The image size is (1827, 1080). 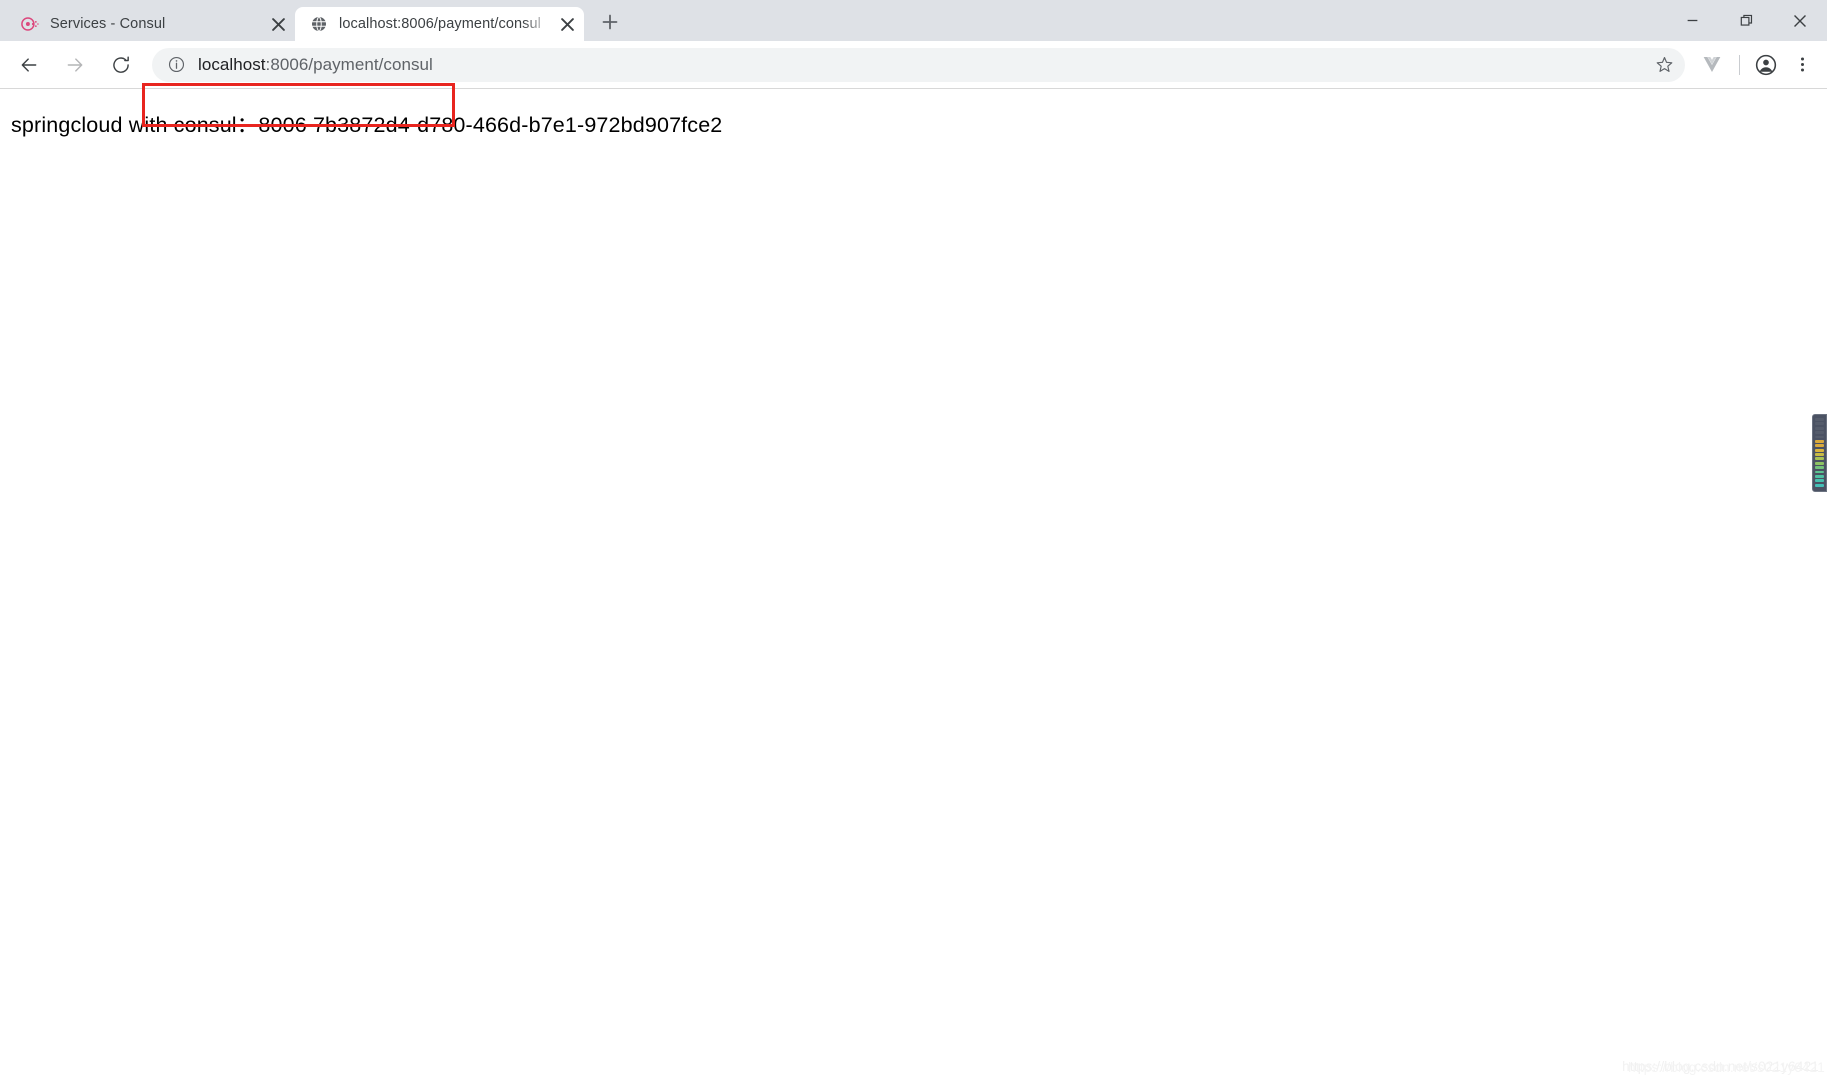 I want to click on omnibox-actions, so click(x=1667, y=65).